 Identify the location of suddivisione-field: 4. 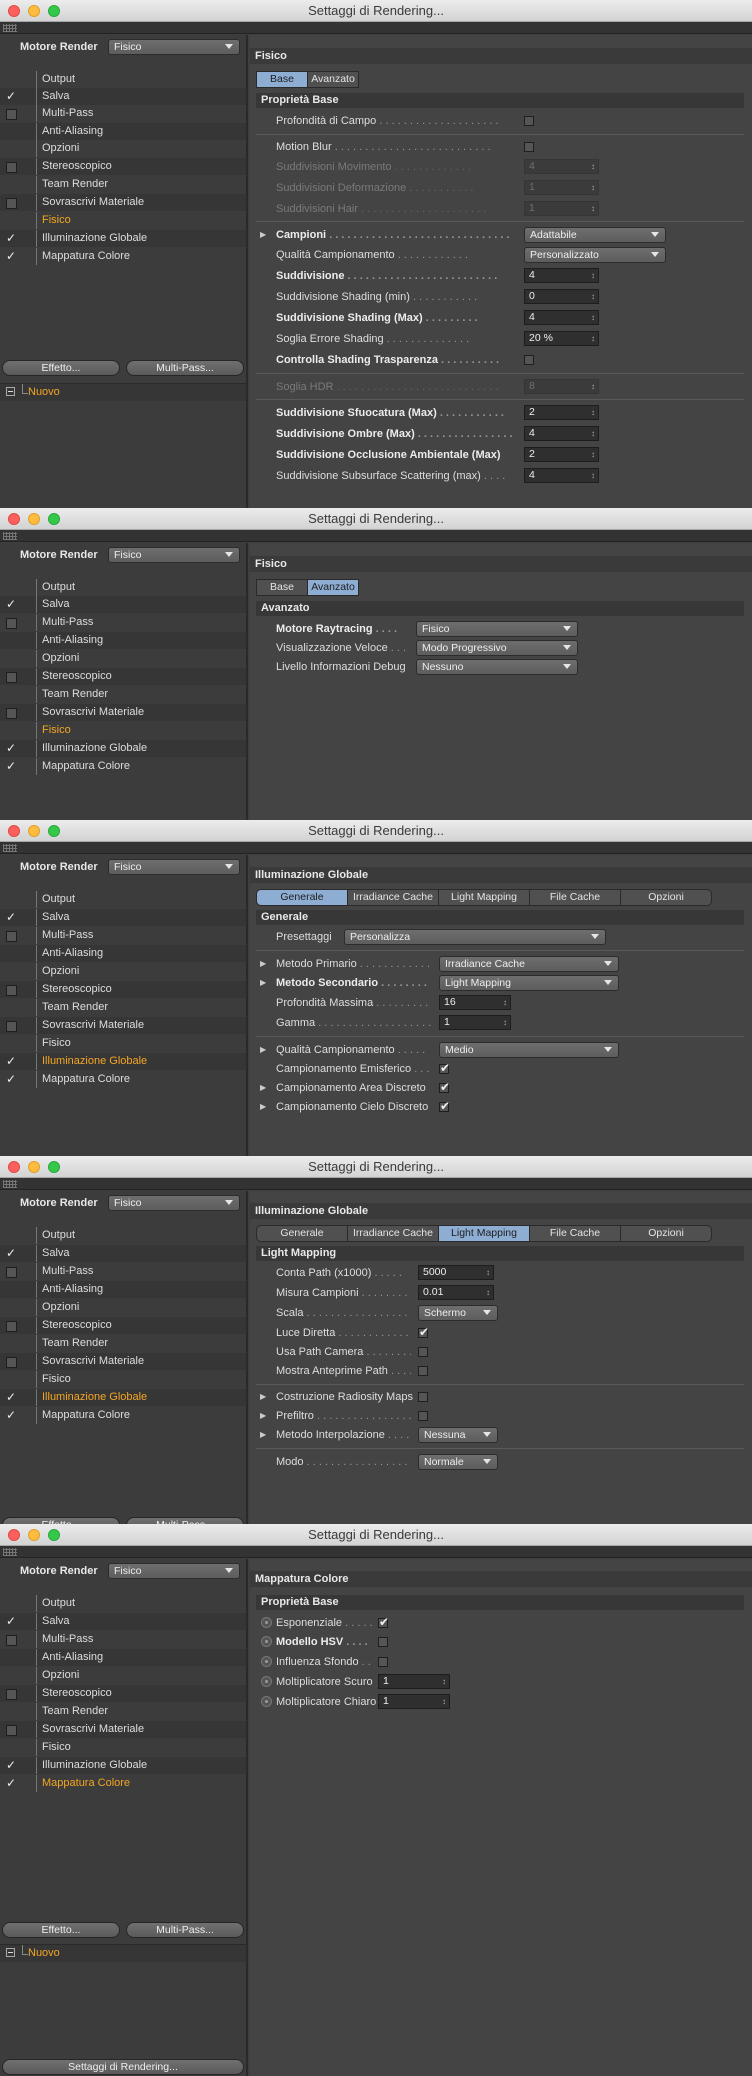
(561, 275).